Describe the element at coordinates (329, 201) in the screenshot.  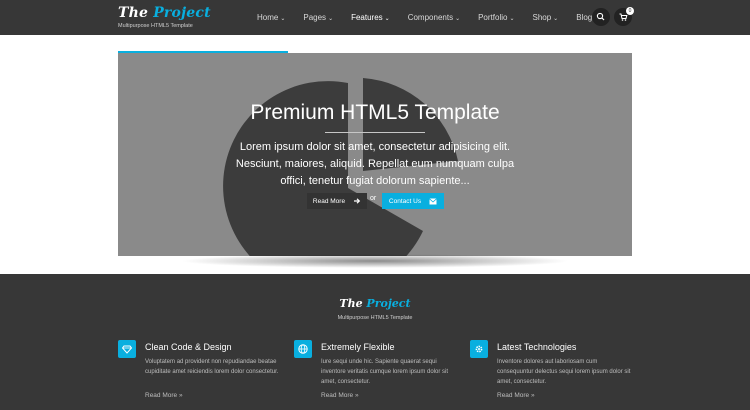
I see `read-more-label: Read More` at that location.